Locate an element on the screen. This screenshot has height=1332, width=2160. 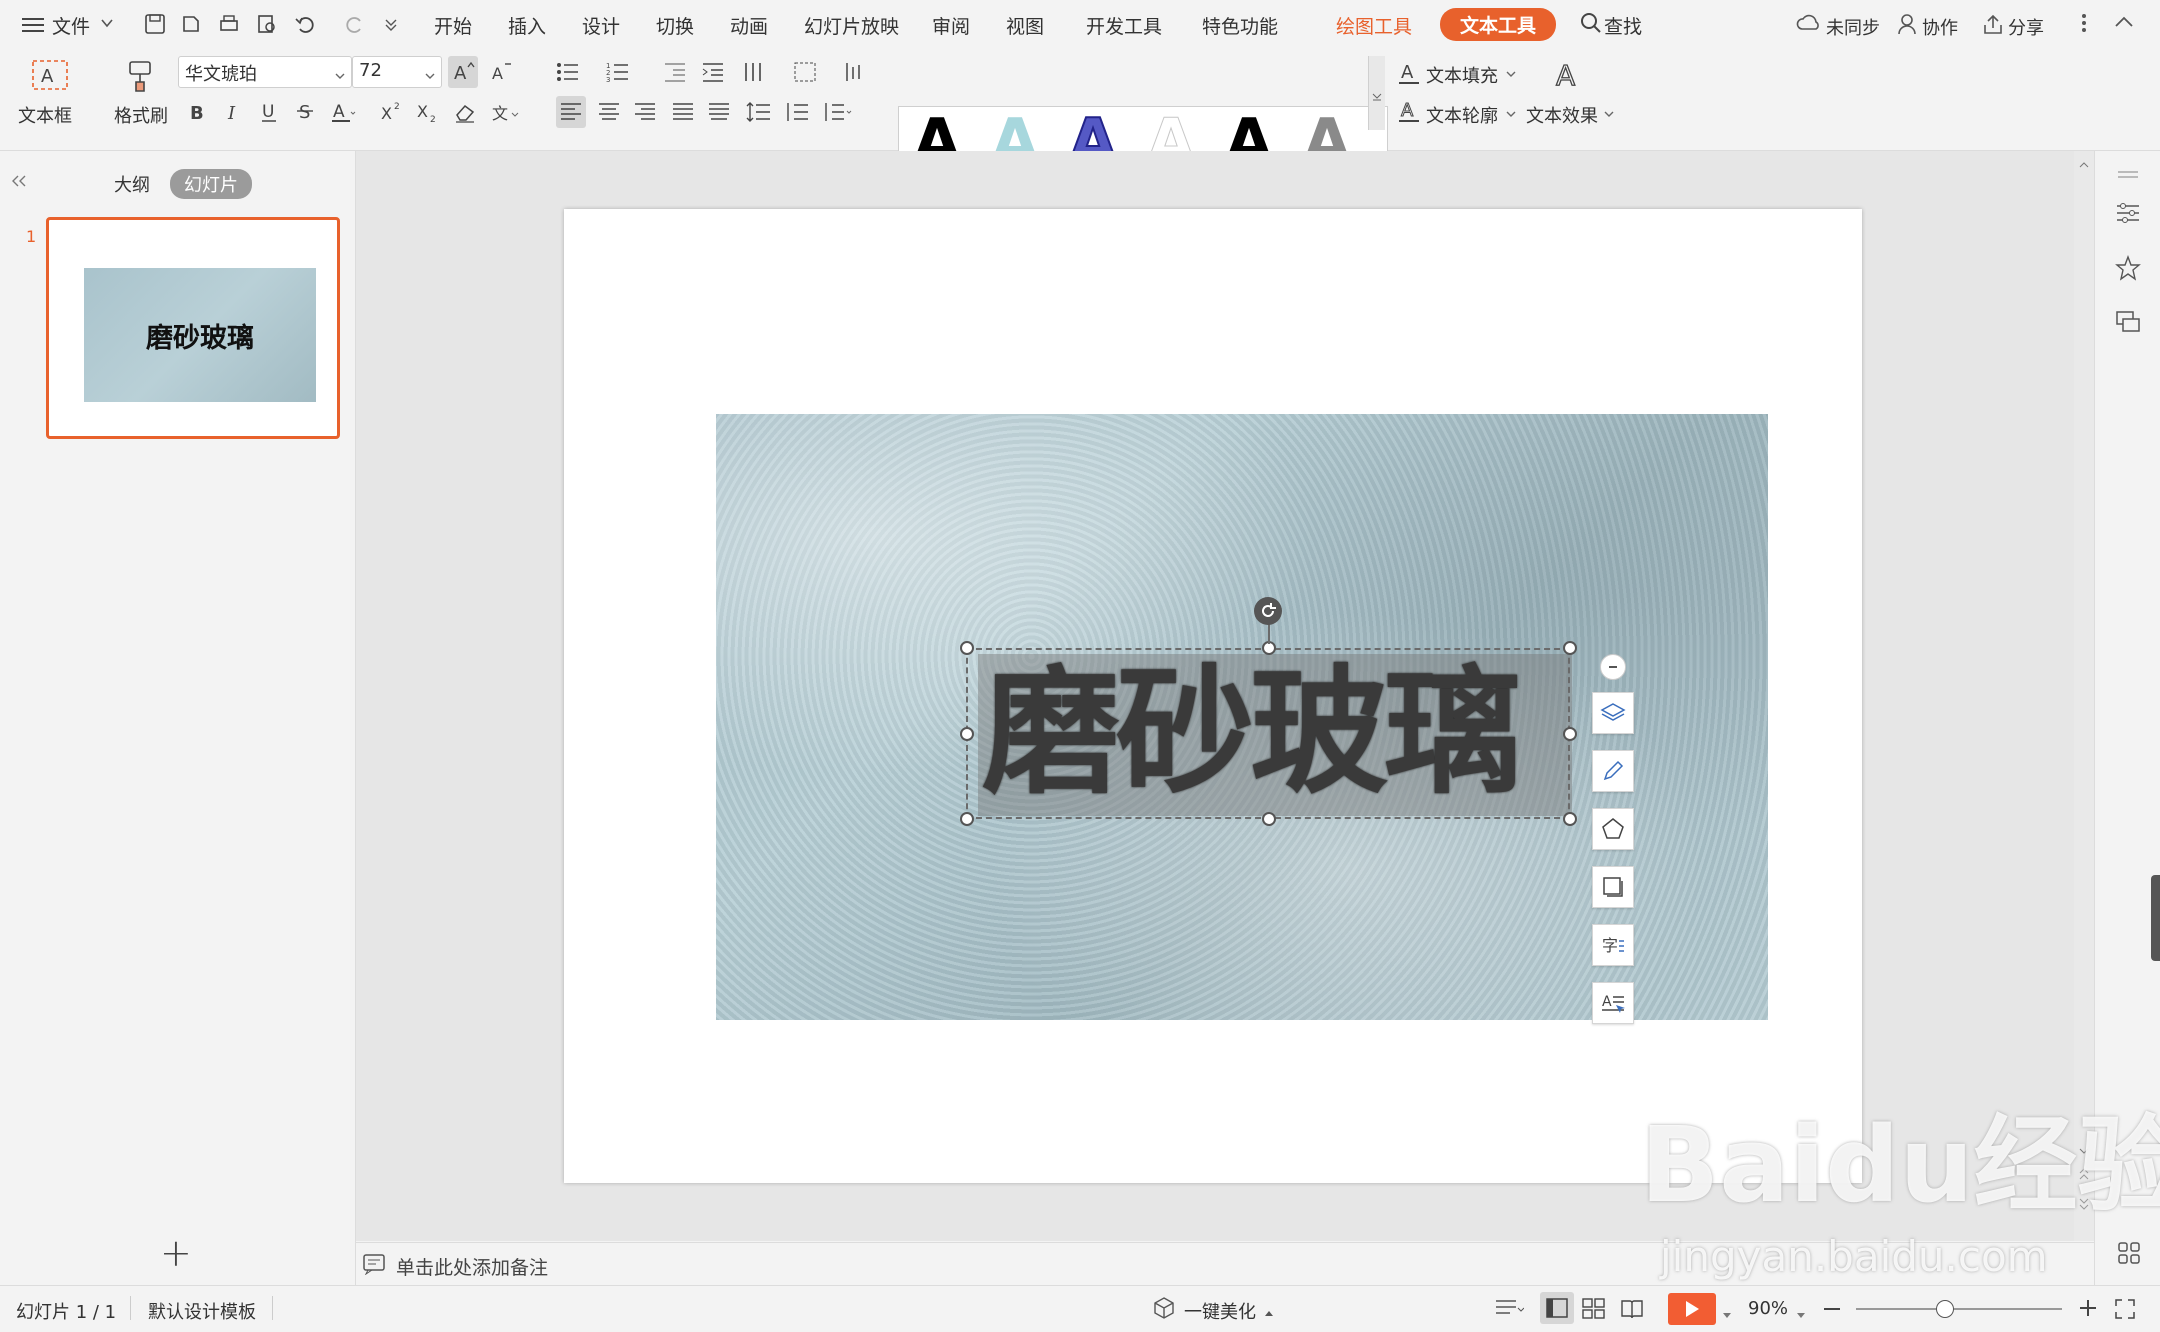
apps-grid-icon is located at coordinates (2129, 1255).